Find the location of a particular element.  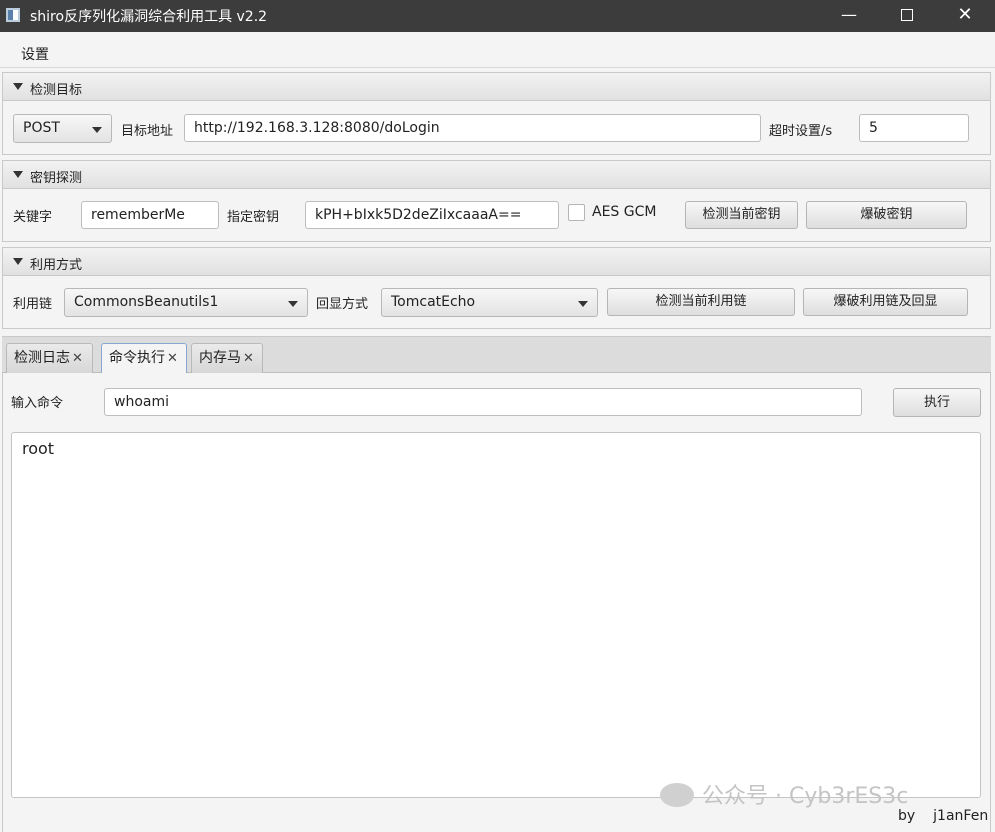

brute-chain-button: 爆破利用链及回显 is located at coordinates (885, 302).